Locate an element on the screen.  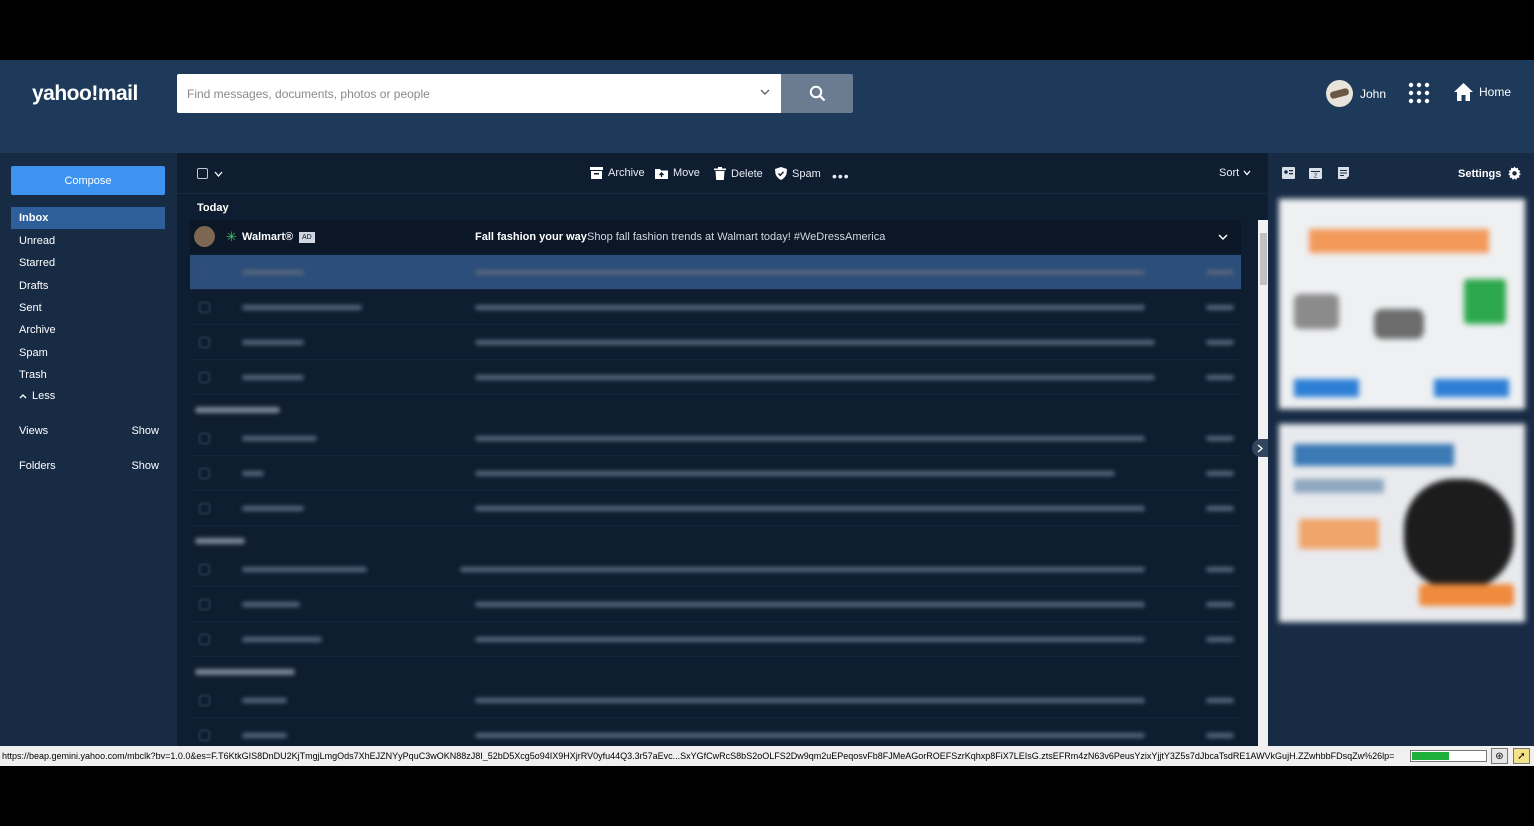
top-header: yahoo!mail John Home is located at coordinates (767, 106).